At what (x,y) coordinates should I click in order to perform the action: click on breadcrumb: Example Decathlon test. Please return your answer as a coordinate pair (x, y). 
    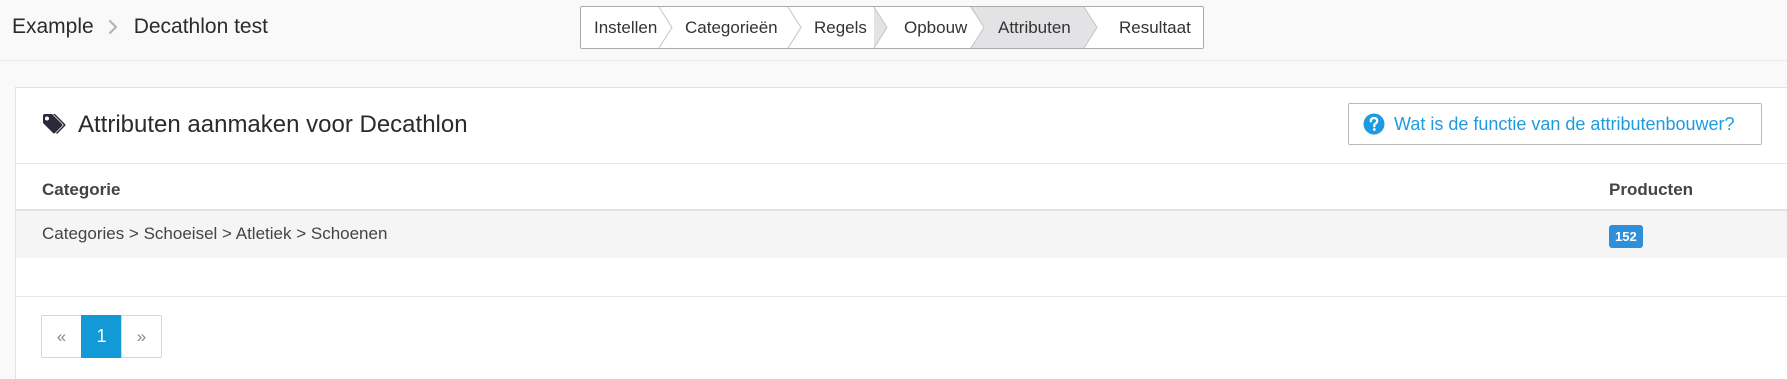
    Looking at the image, I should click on (140, 27).